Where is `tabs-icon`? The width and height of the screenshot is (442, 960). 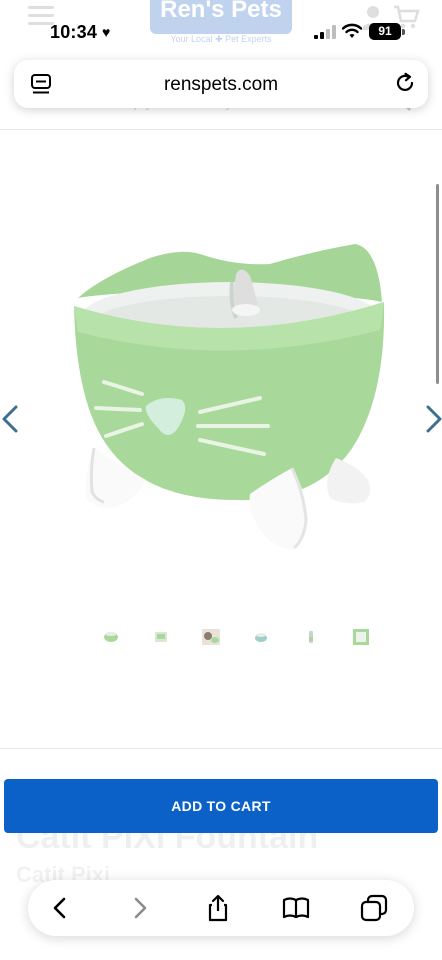 tabs-icon is located at coordinates (374, 908).